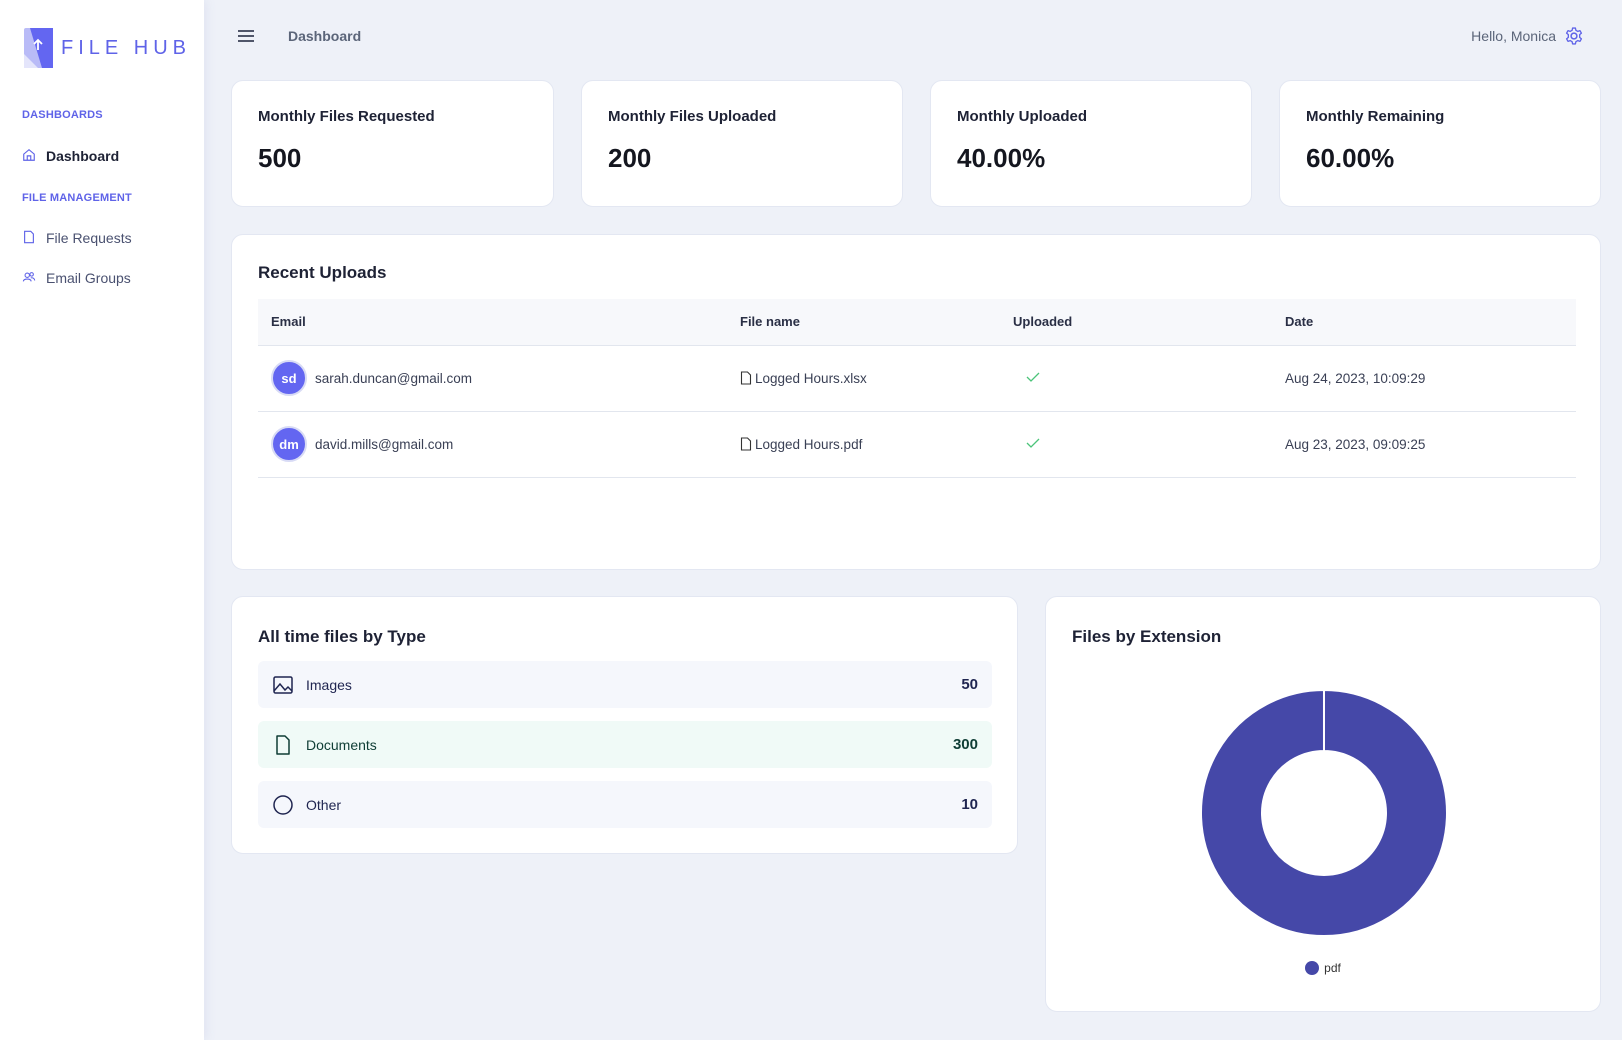 The image size is (1622, 1040). I want to click on user-greeting: Hello, Monica, so click(1513, 36).